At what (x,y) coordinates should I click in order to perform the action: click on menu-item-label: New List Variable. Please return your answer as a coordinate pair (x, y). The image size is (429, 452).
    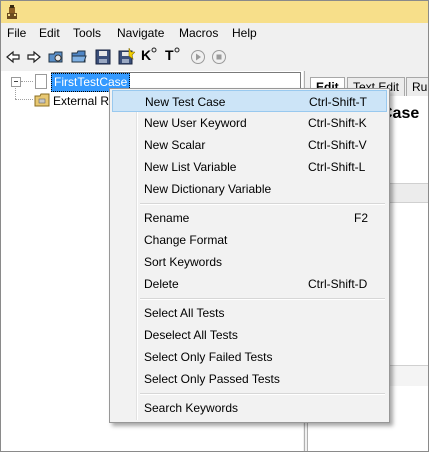
    Looking at the image, I should click on (190, 167).